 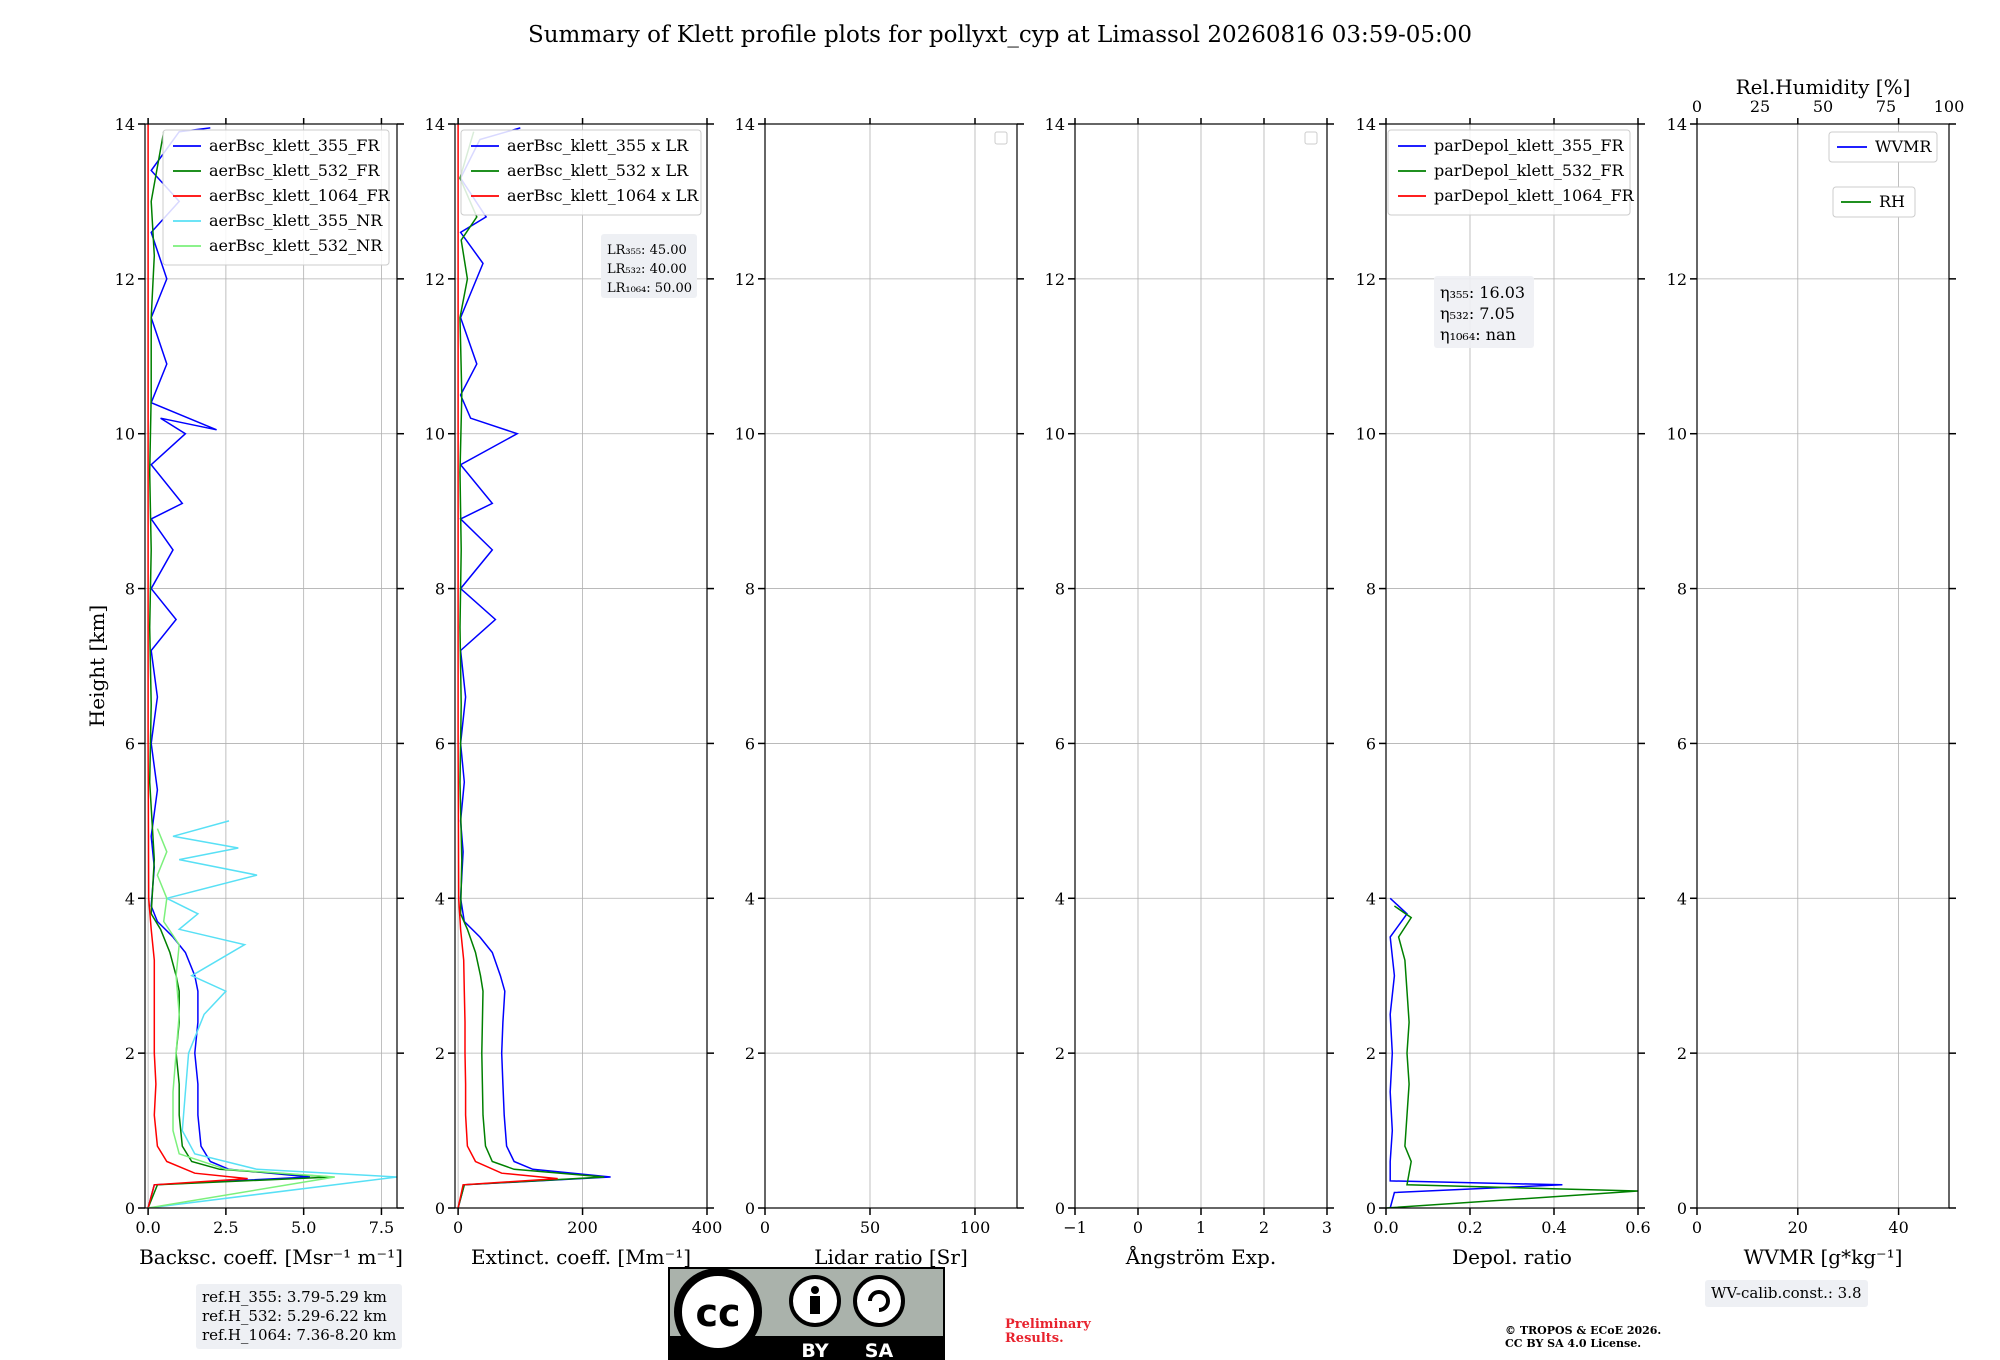 What do you see at coordinates (1534, 195) in the screenshot?
I see `legend-label: parDepol_klett_1064_FR` at bounding box center [1534, 195].